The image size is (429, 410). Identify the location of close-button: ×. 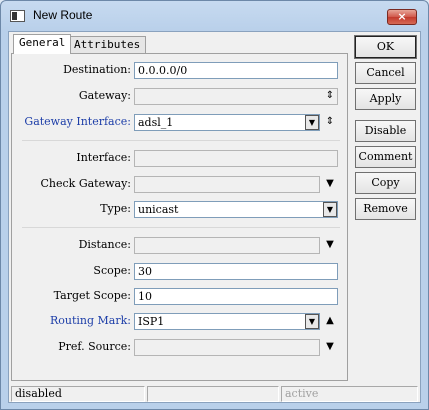
(402, 17).